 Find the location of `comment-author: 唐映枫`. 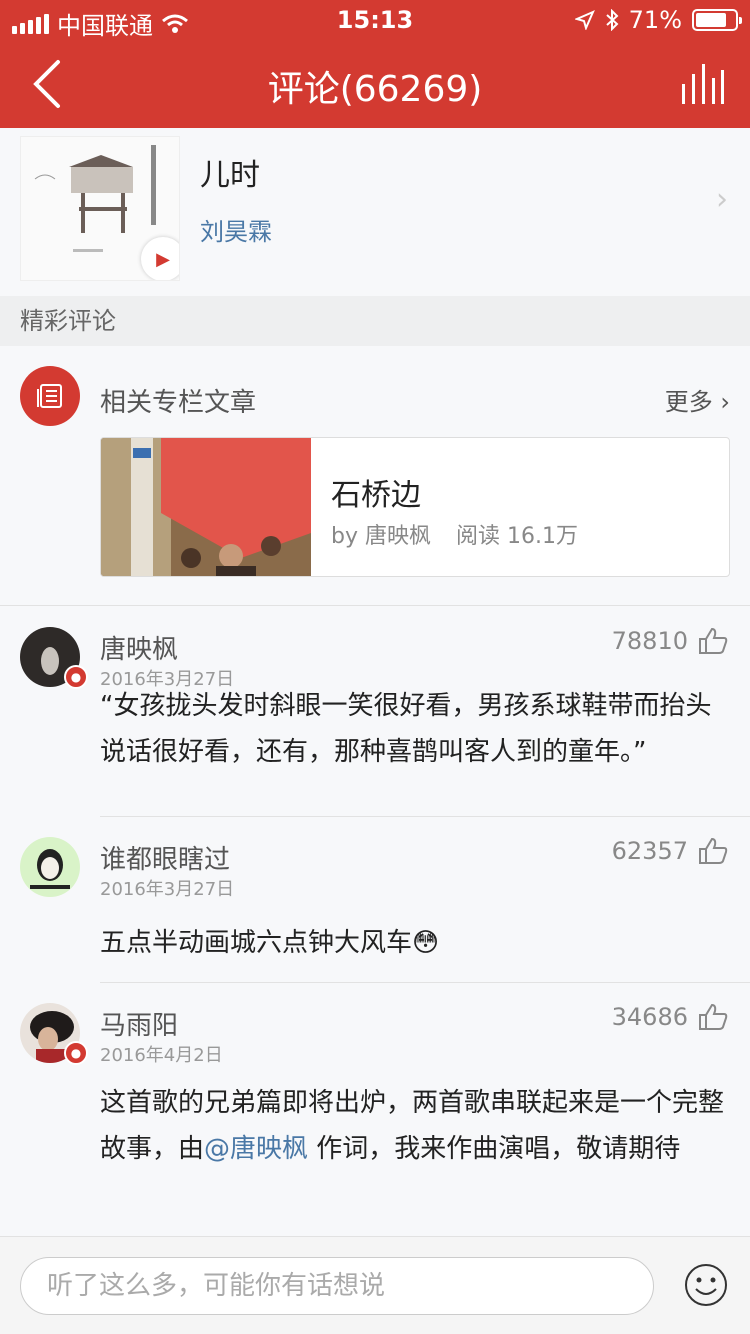

comment-author: 唐映枫 is located at coordinates (139, 647).